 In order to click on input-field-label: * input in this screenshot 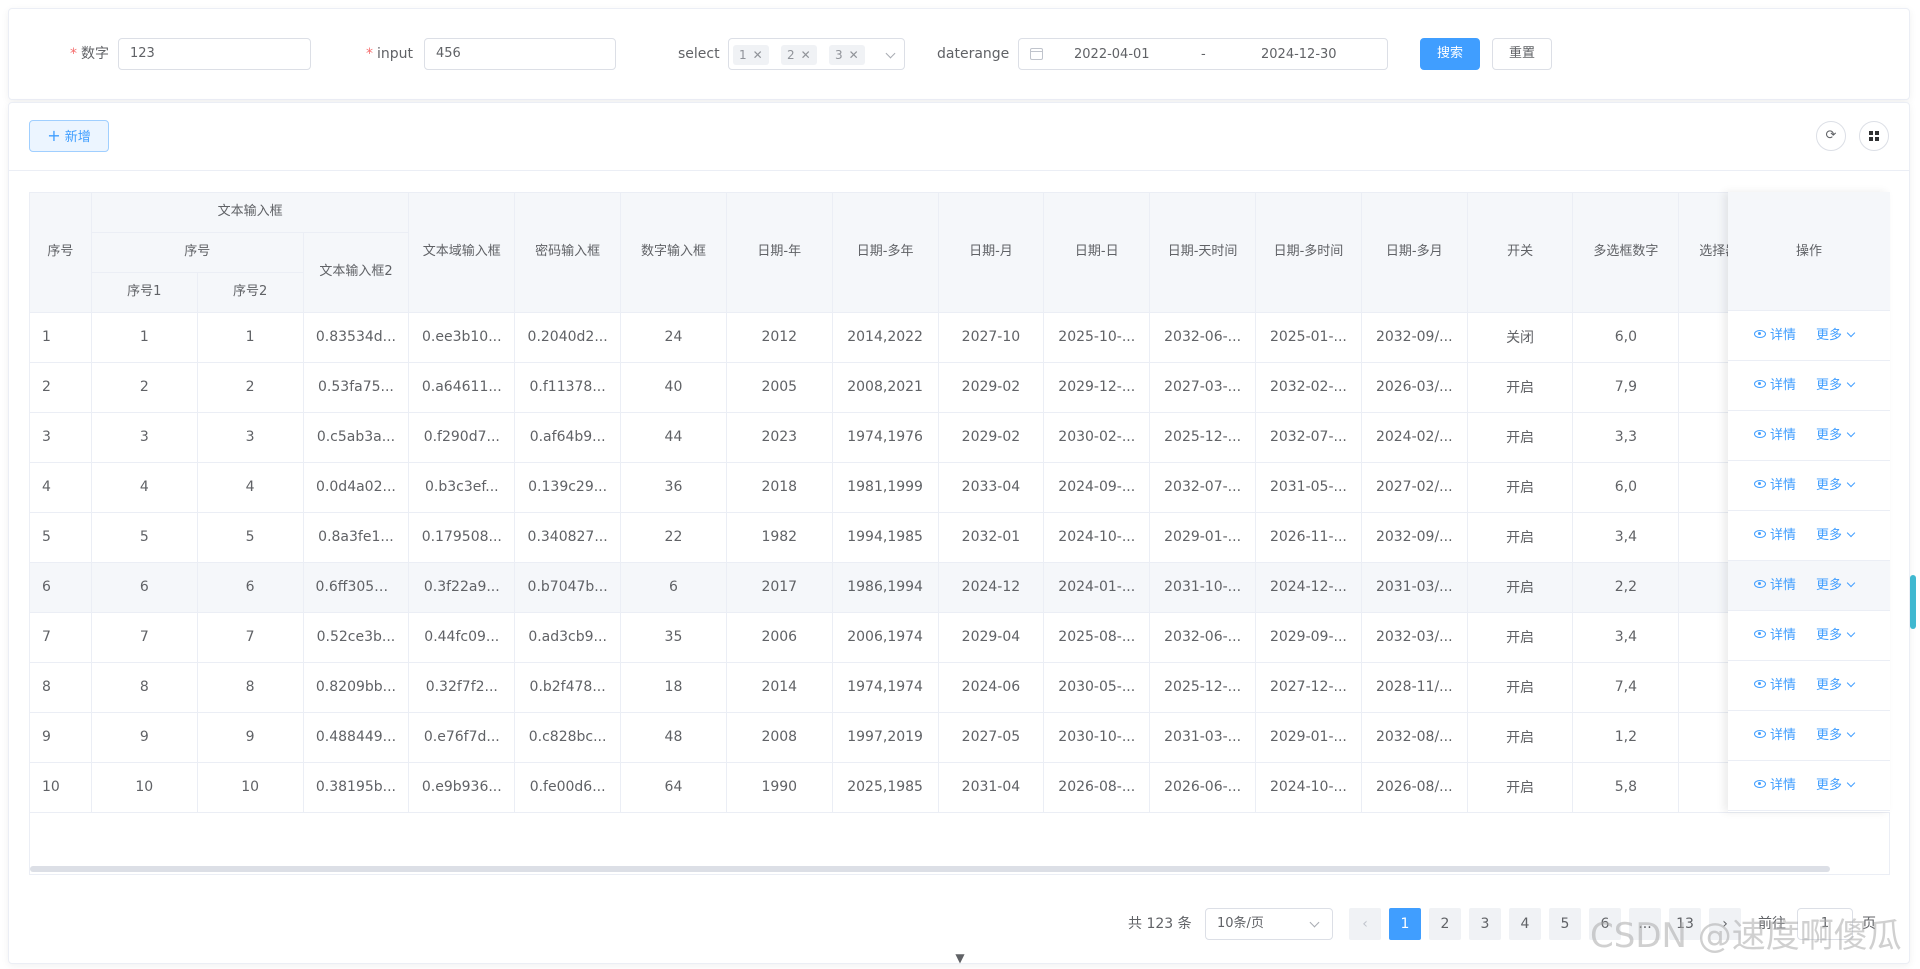, I will do `click(390, 54)`.